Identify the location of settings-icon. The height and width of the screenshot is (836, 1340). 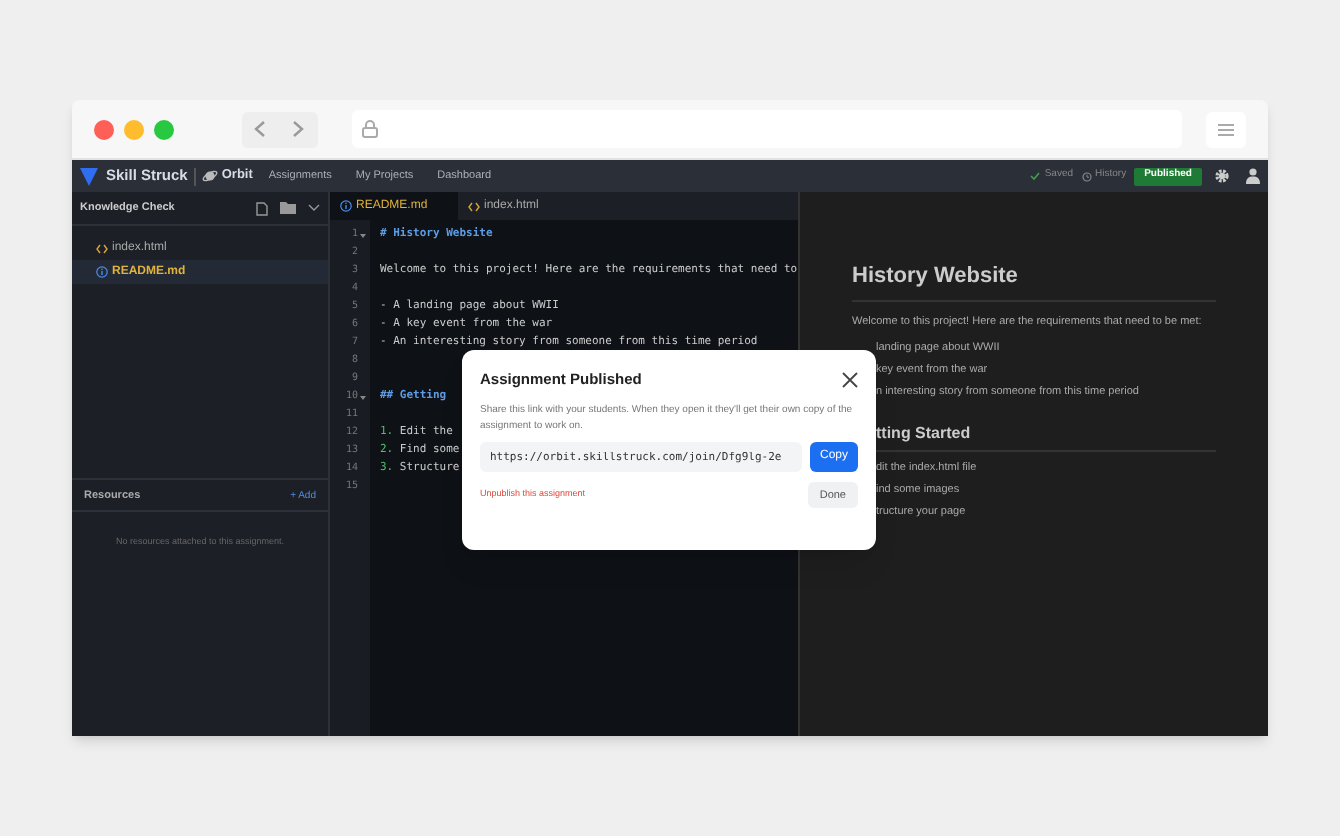
(1222, 176).